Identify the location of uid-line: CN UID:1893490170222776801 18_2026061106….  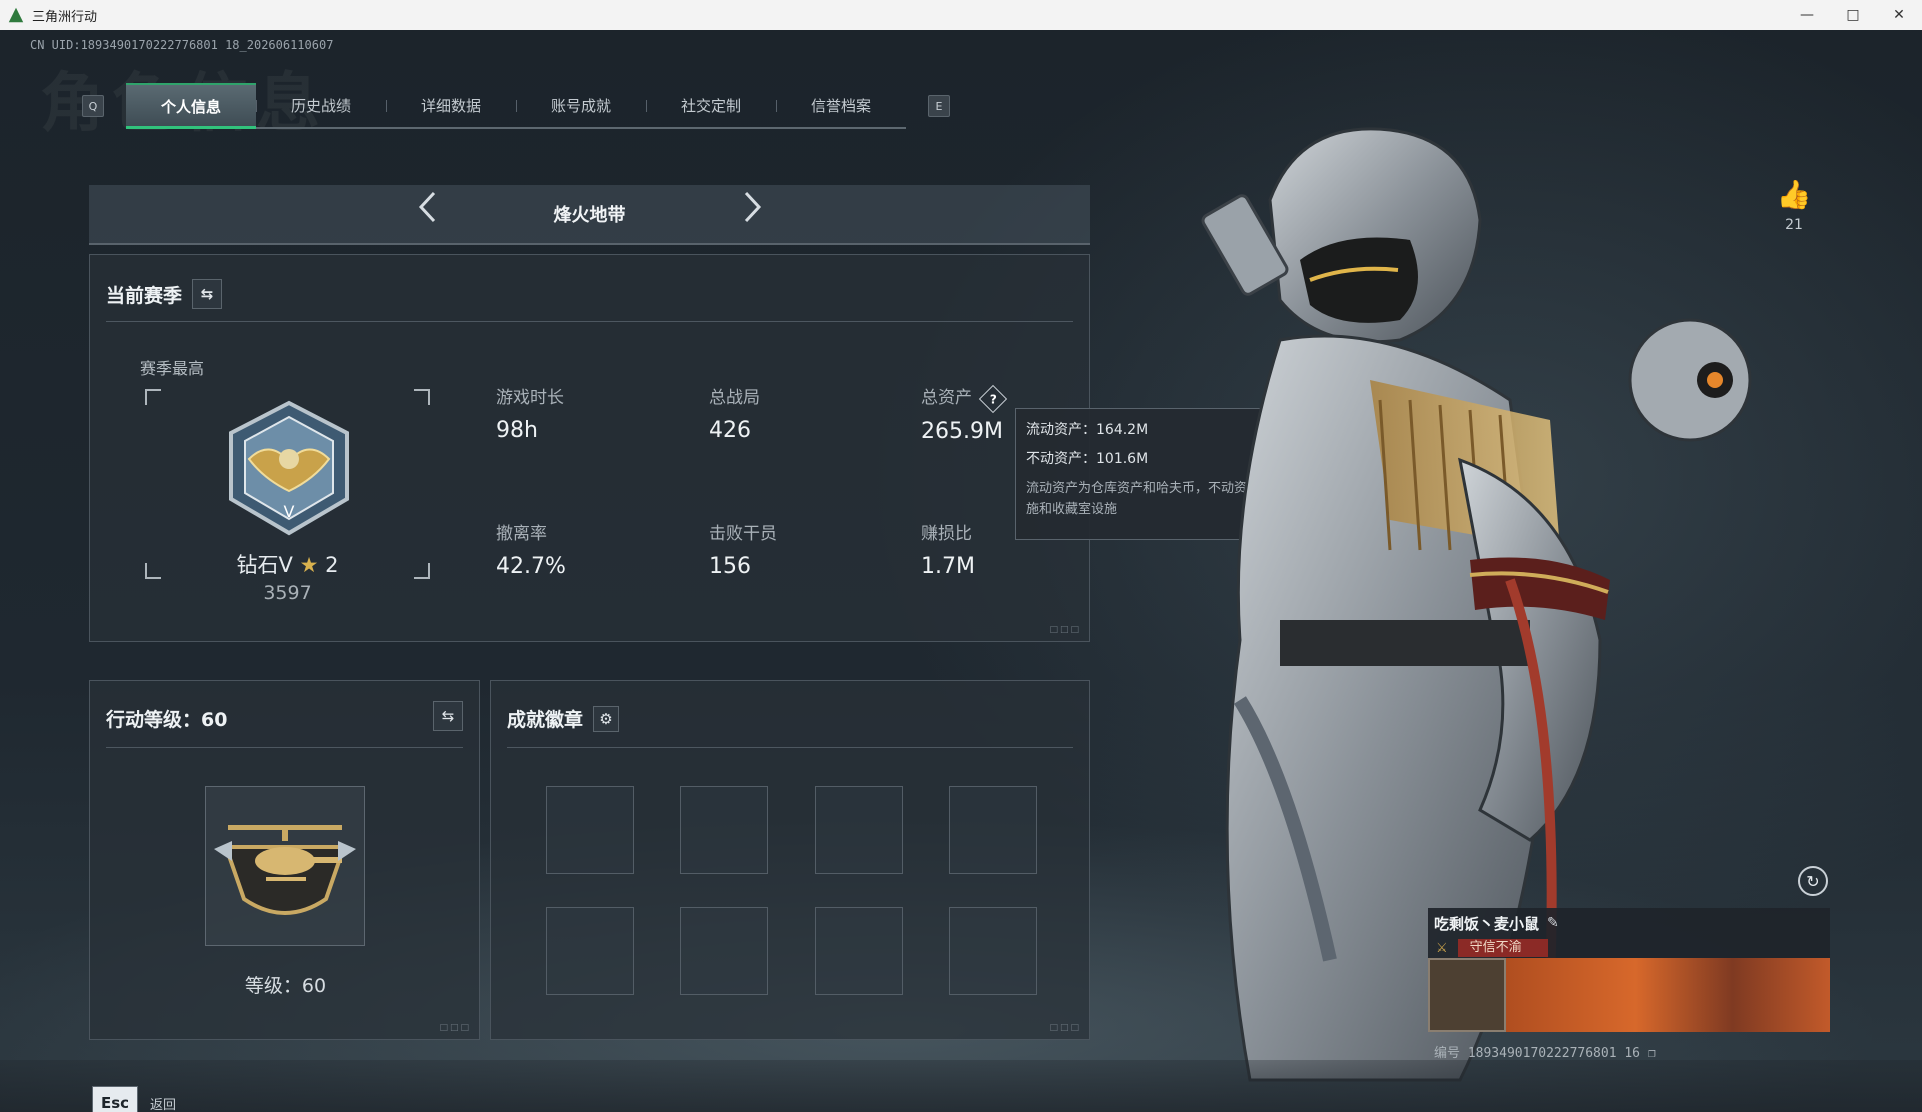
(182, 45).